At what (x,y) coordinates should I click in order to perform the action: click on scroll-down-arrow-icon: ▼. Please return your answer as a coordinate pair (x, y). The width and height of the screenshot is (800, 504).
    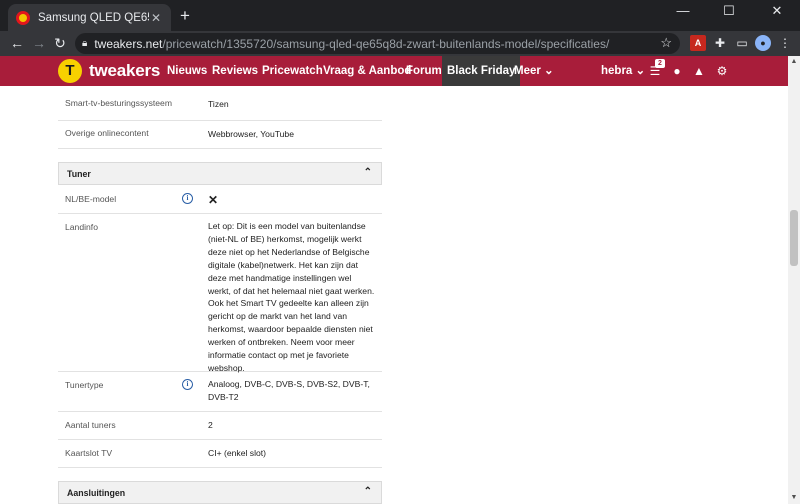
    Looking at the image, I should click on (794, 498).